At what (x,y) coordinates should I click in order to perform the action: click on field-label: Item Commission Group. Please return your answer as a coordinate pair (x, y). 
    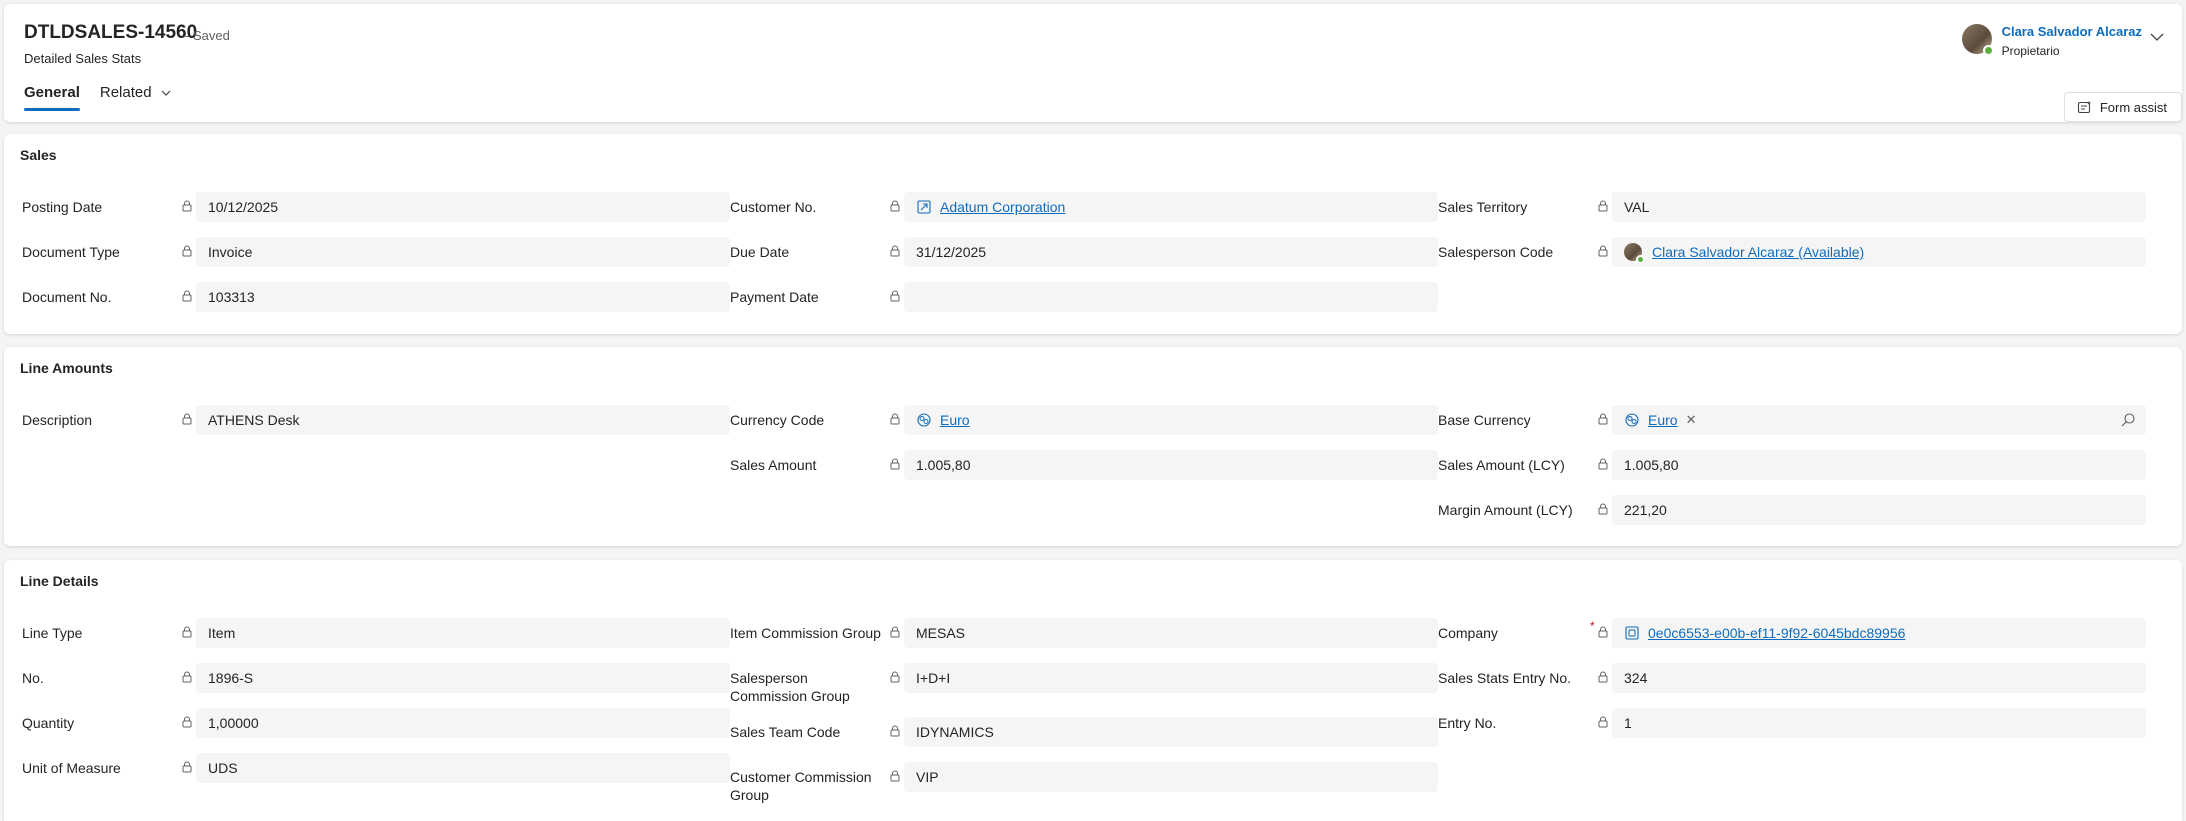
    Looking at the image, I should click on (805, 633).